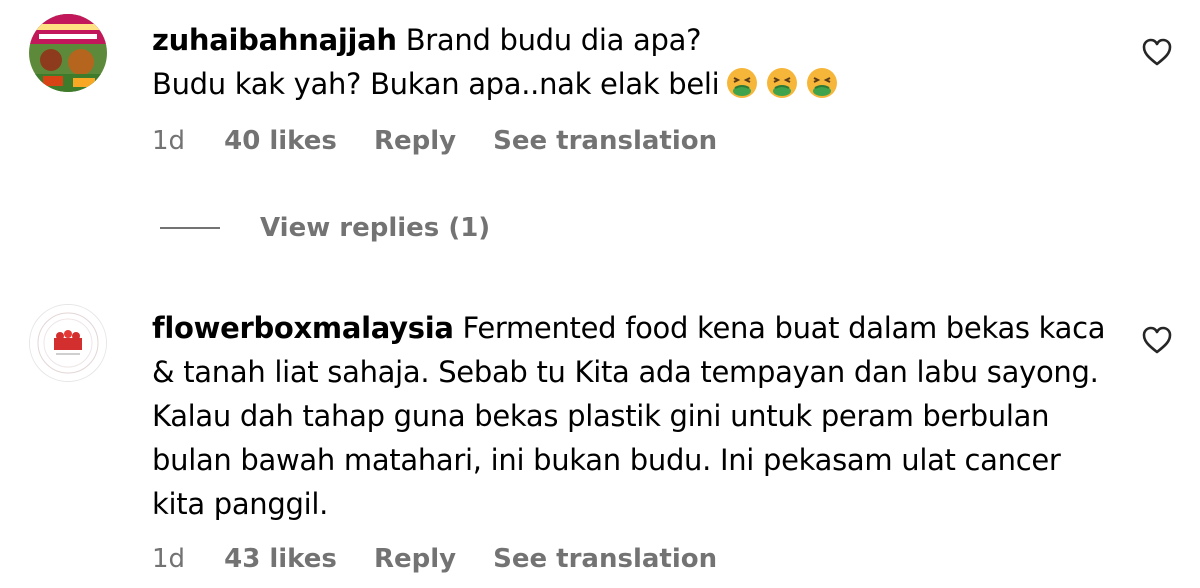  What do you see at coordinates (274, 40) in the screenshot?
I see `comment-username: zuhaibahnajjah` at bounding box center [274, 40].